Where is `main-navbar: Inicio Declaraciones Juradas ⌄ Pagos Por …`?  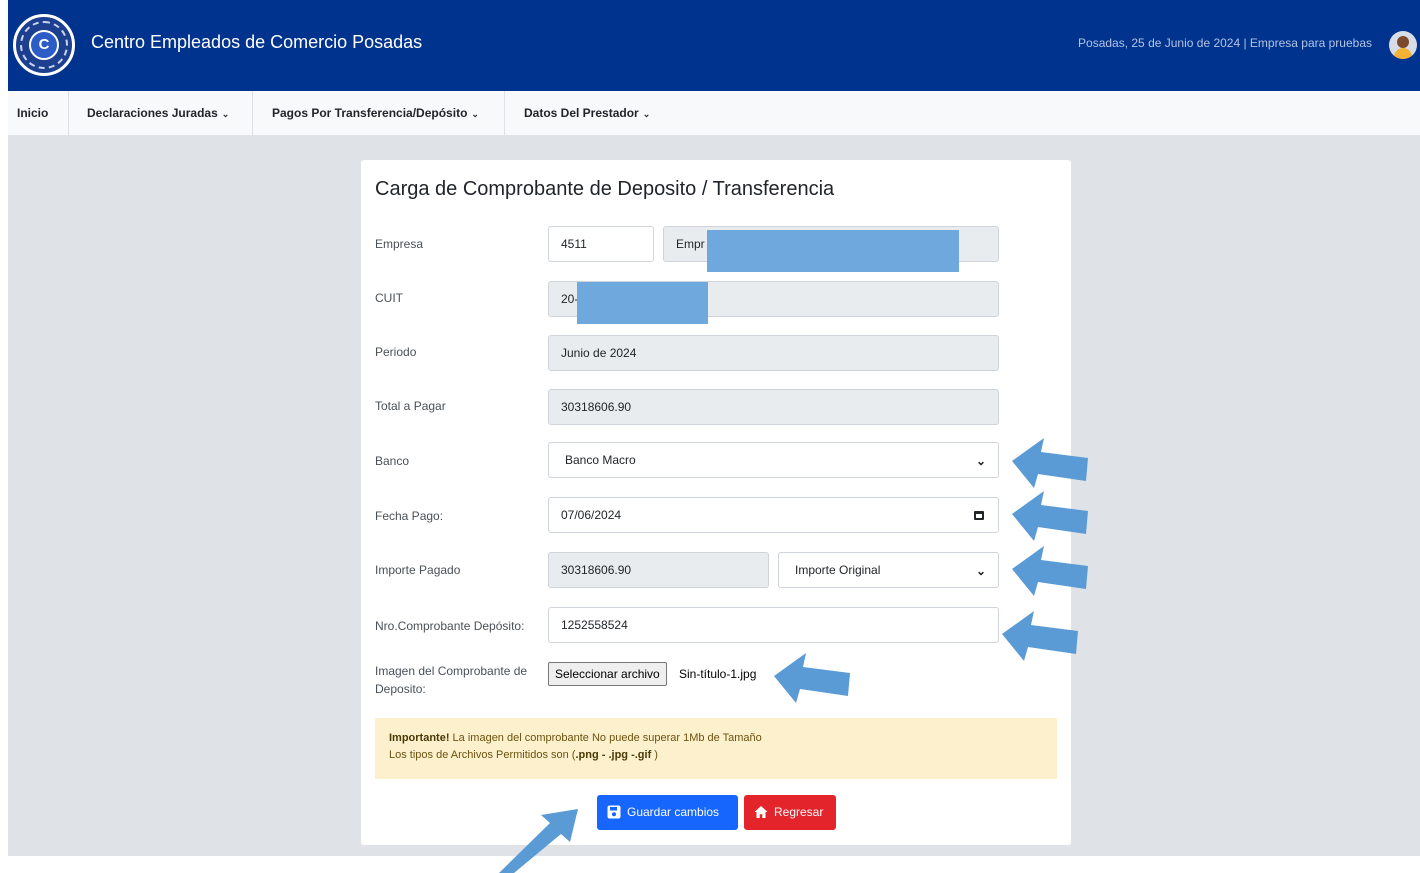
main-navbar: Inicio Declaraciones Juradas ⌄ Pagos Por … is located at coordinates (714, 113).